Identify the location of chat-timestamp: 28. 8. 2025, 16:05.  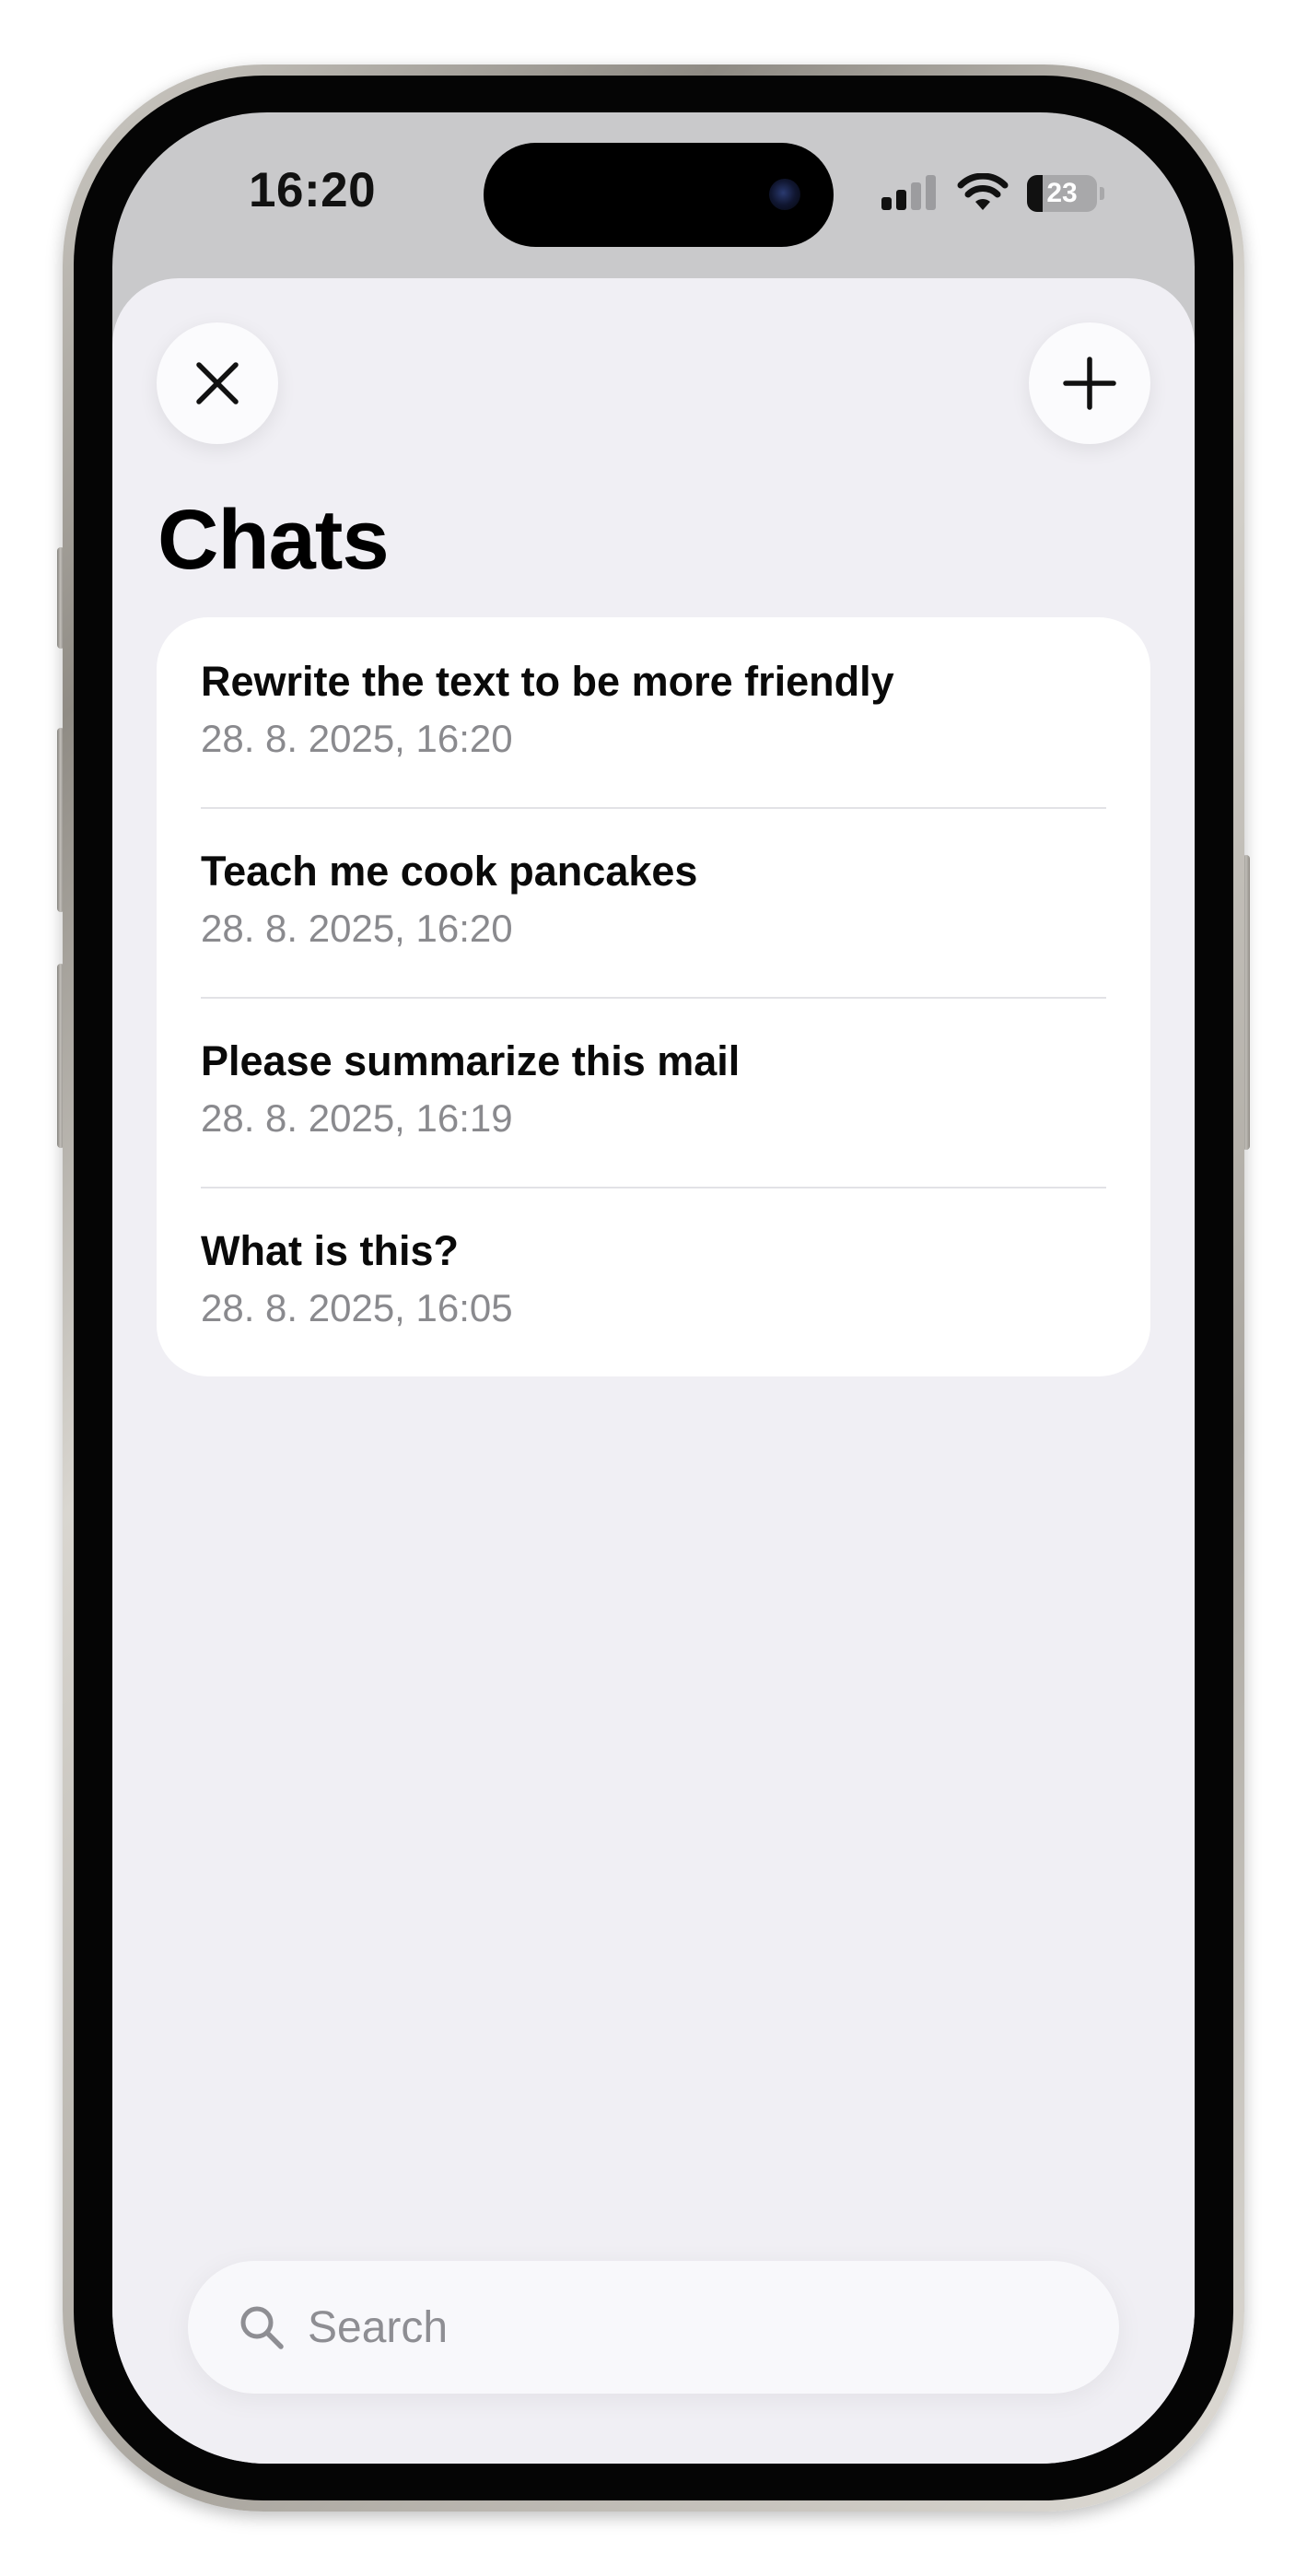
(357, 1307).